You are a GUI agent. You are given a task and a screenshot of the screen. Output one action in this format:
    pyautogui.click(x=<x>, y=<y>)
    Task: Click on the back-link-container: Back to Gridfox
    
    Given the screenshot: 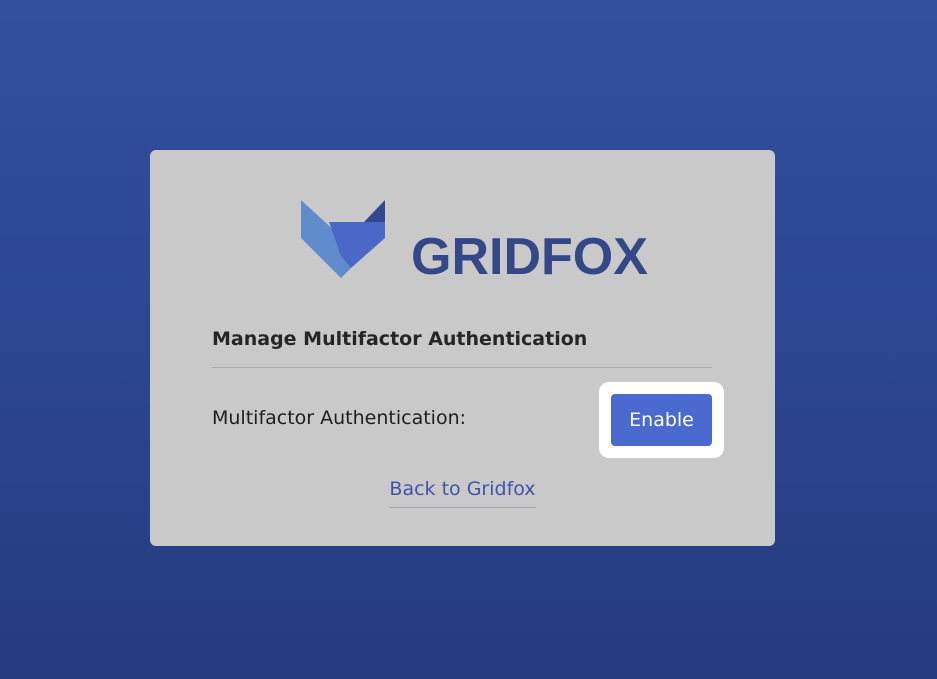 What is the action you would take?
    pyautogui.click(x=462, y=493)
    